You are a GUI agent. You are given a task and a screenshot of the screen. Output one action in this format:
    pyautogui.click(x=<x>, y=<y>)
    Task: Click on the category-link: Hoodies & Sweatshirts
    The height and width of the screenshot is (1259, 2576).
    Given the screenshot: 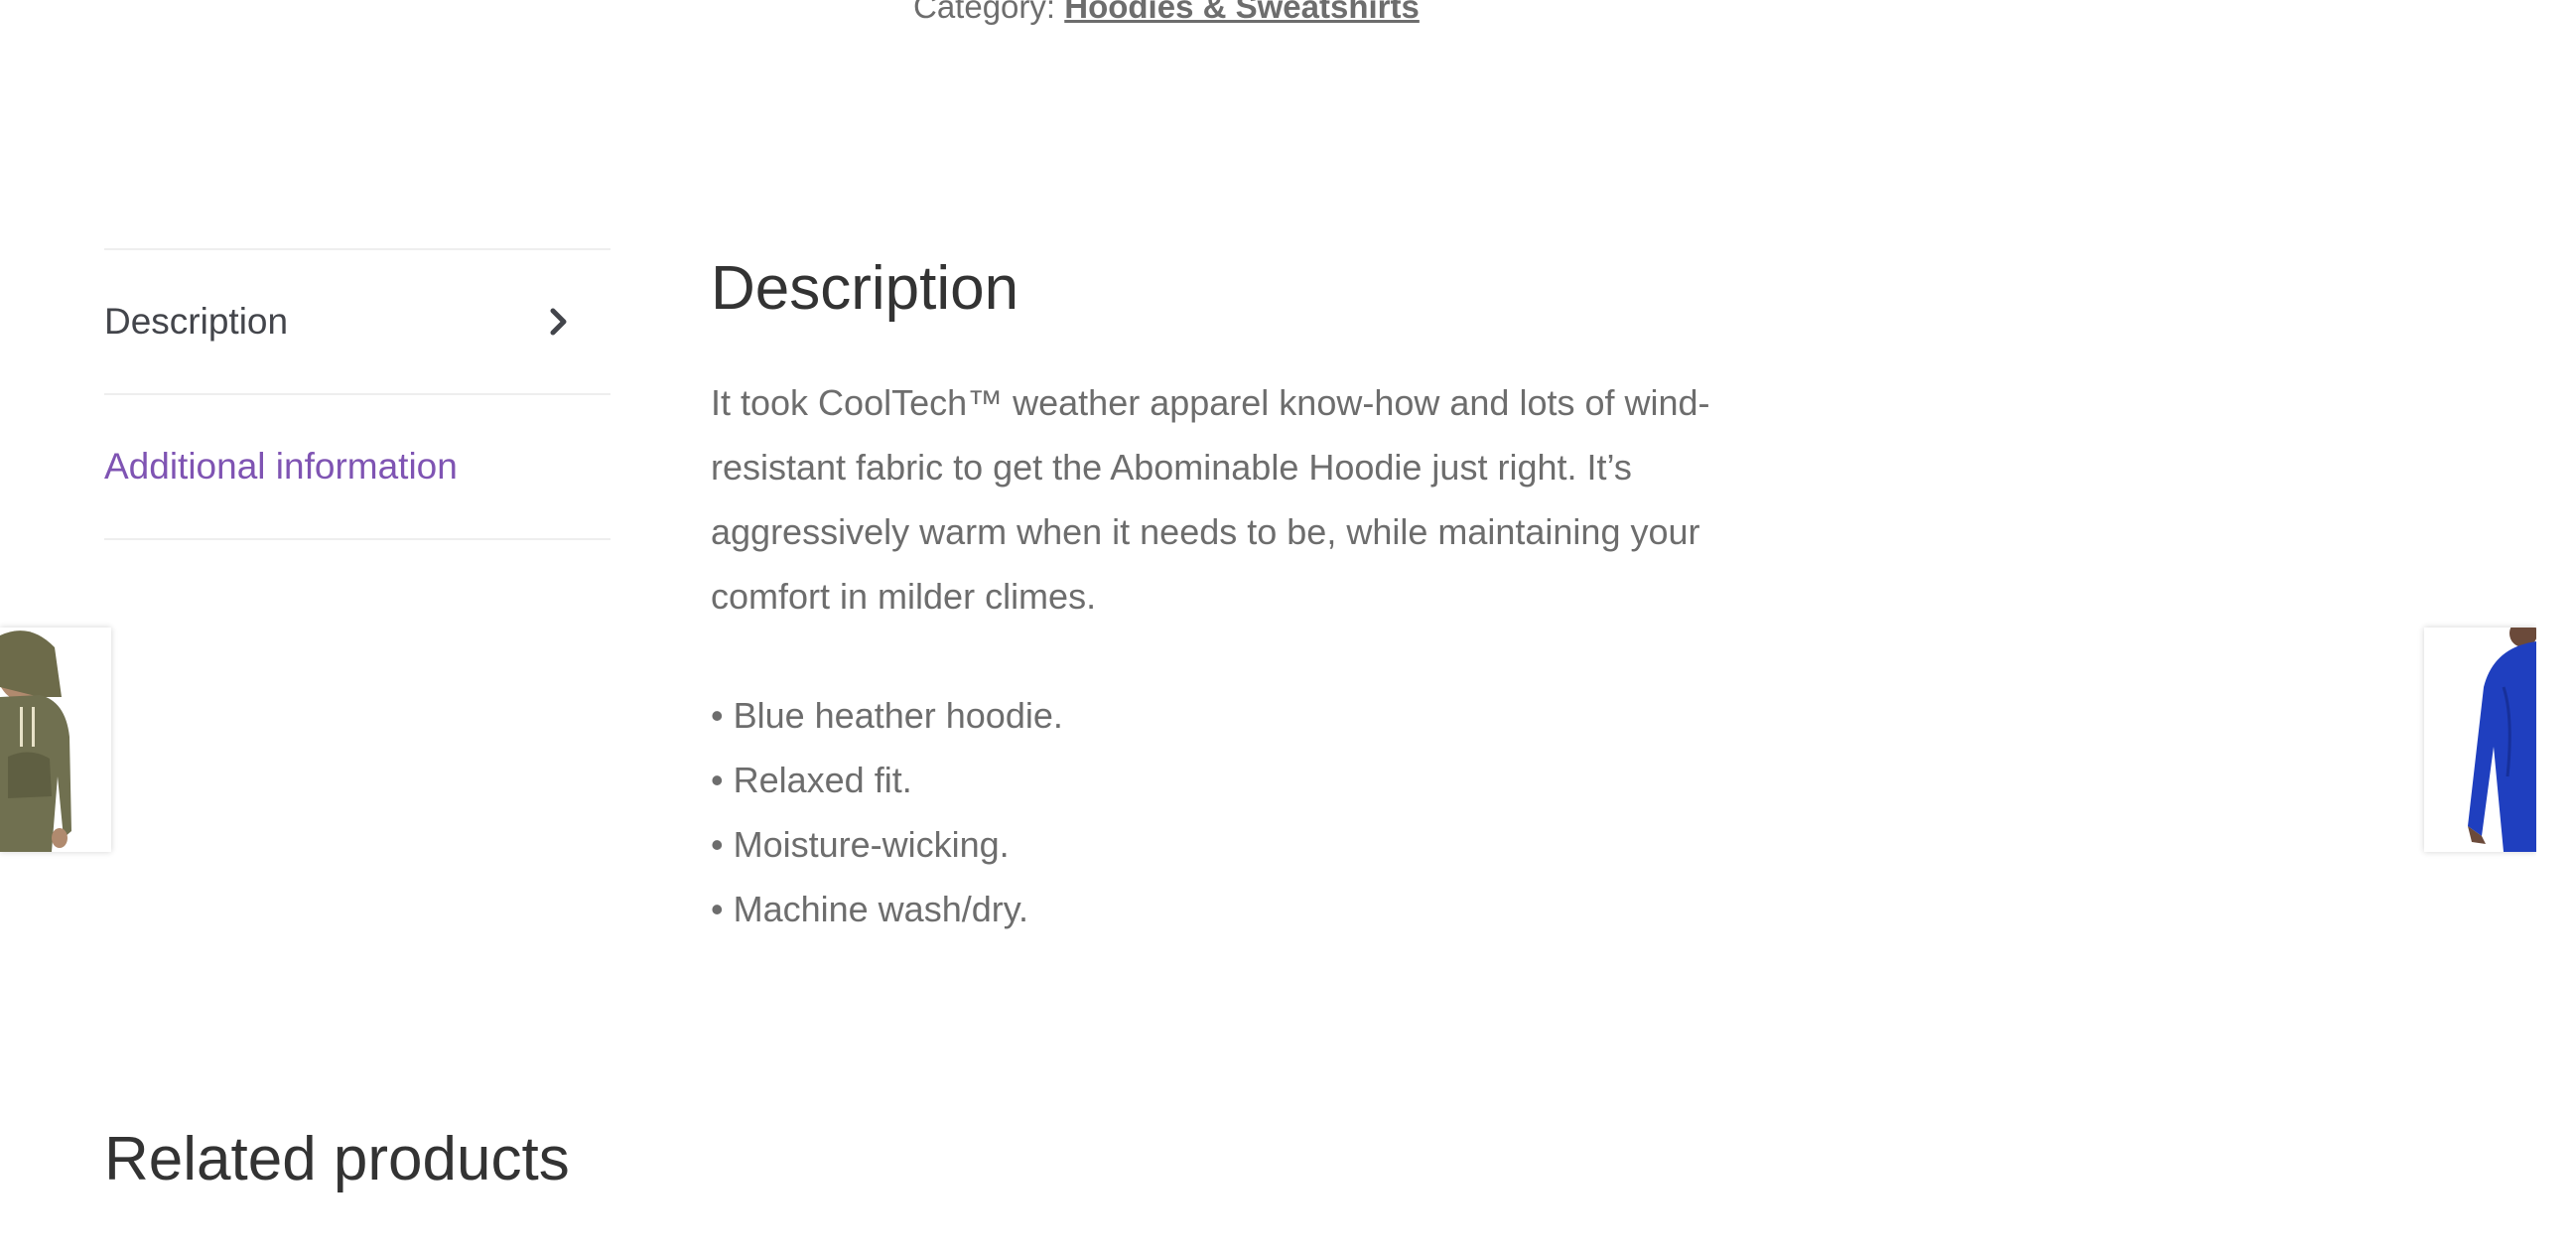 What is the action you would take?
    pyautogui.click(x=1242, y=13)
    